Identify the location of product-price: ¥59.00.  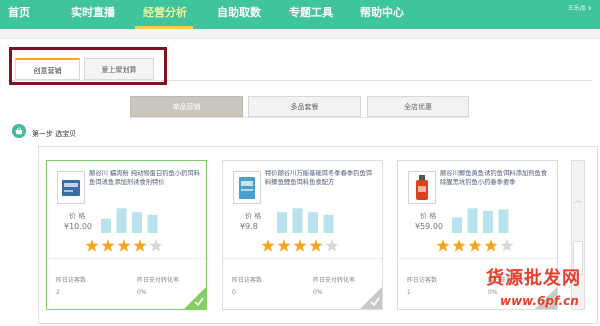
(429, 226).